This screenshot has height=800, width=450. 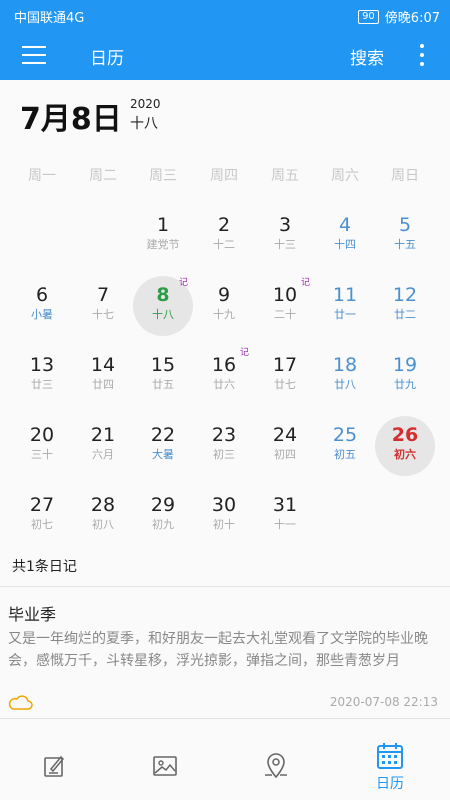 I want to click on lunar-date: 初十, so click(x=224, y=524).